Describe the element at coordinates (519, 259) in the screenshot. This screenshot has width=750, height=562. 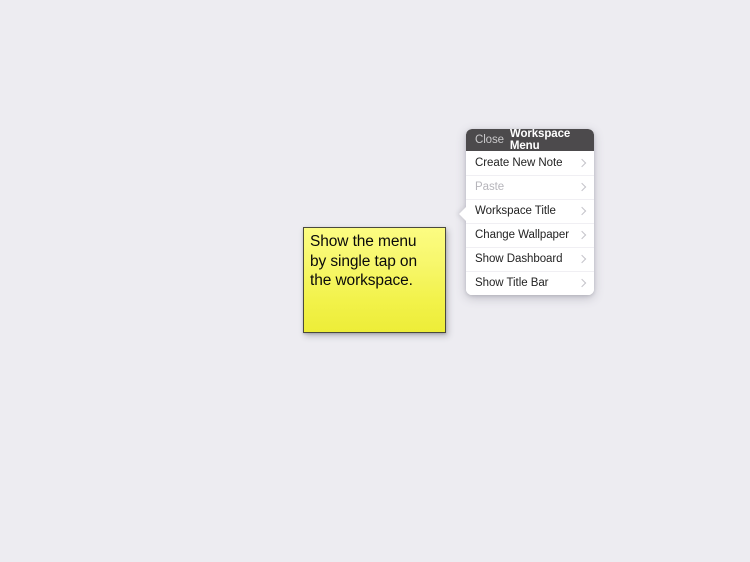
I see `menu-item-label: Show Dashboard` at that location.